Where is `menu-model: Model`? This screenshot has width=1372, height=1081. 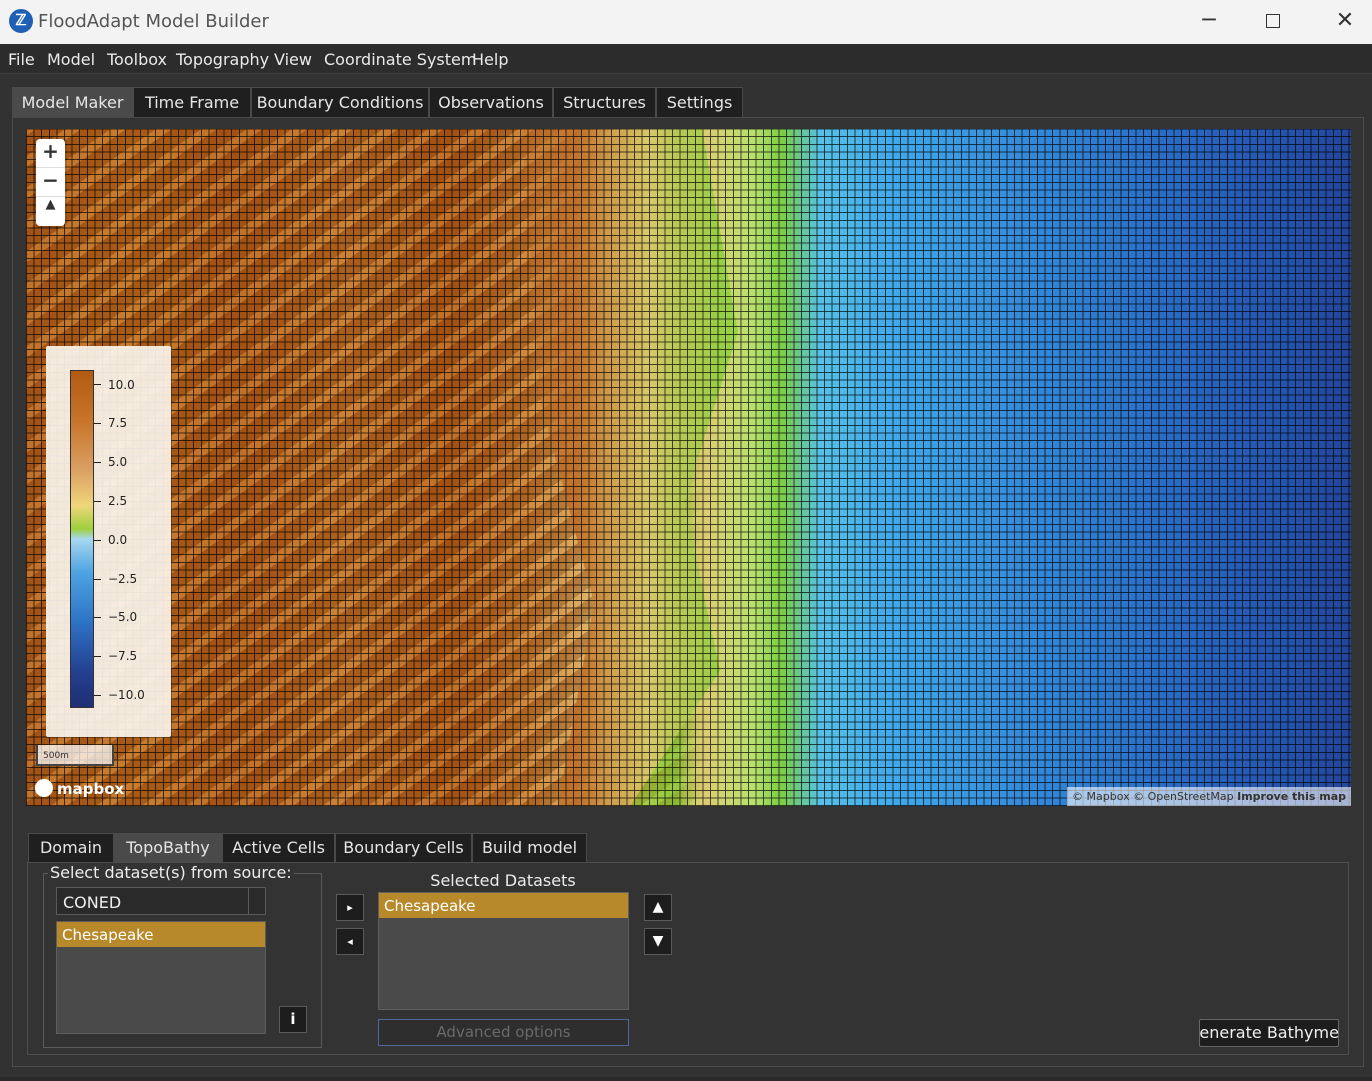
menu-model: Model is located at coordinates (71, 59).